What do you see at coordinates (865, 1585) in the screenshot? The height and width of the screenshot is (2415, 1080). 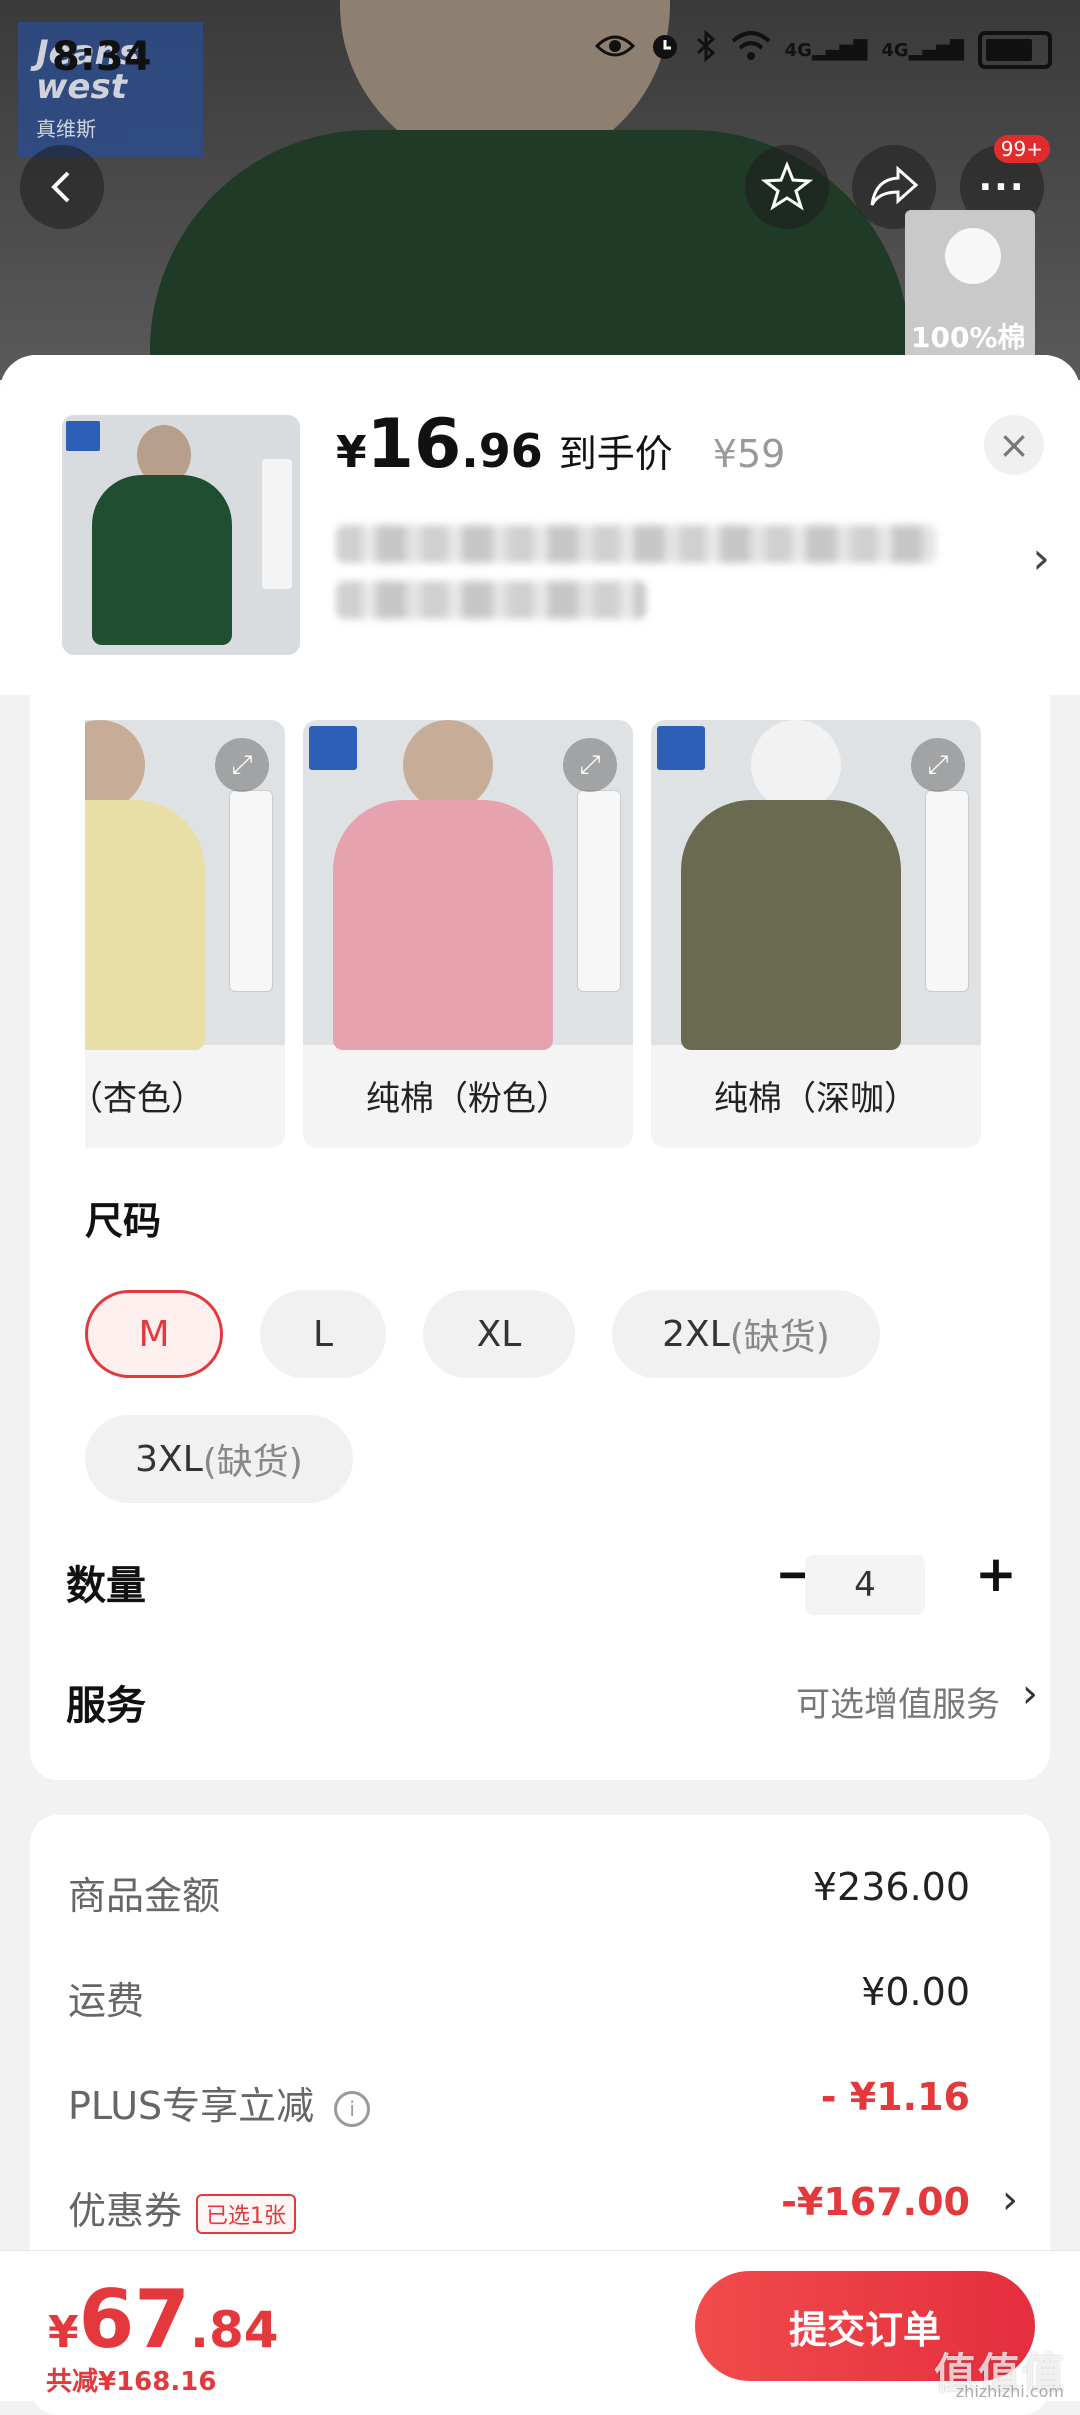 I see `quantity-input: 4` at bounding box center [865, 1585].